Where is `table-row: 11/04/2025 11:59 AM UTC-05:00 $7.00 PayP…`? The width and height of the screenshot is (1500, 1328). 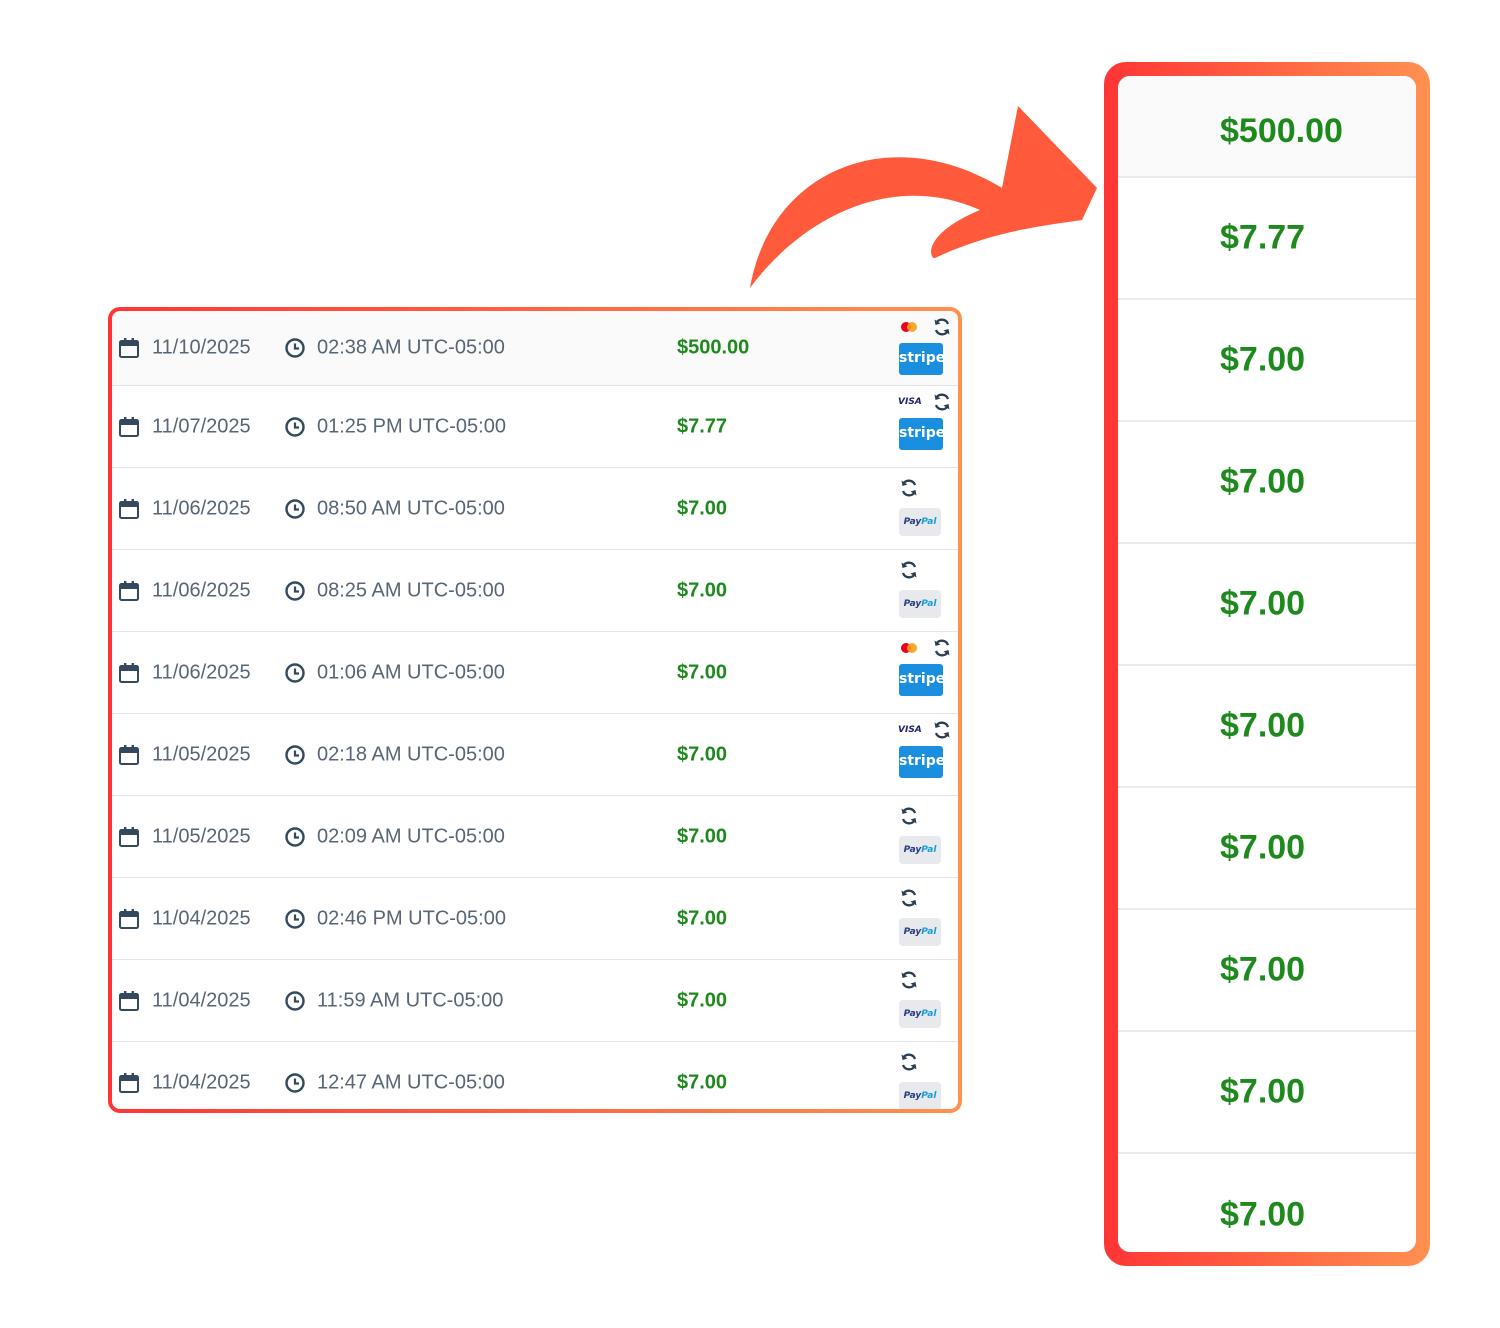
table-row: 11/04/2025 11:59 AM UTC-05:00 $7.00 PayP… is located at coordinates (535, 1001).